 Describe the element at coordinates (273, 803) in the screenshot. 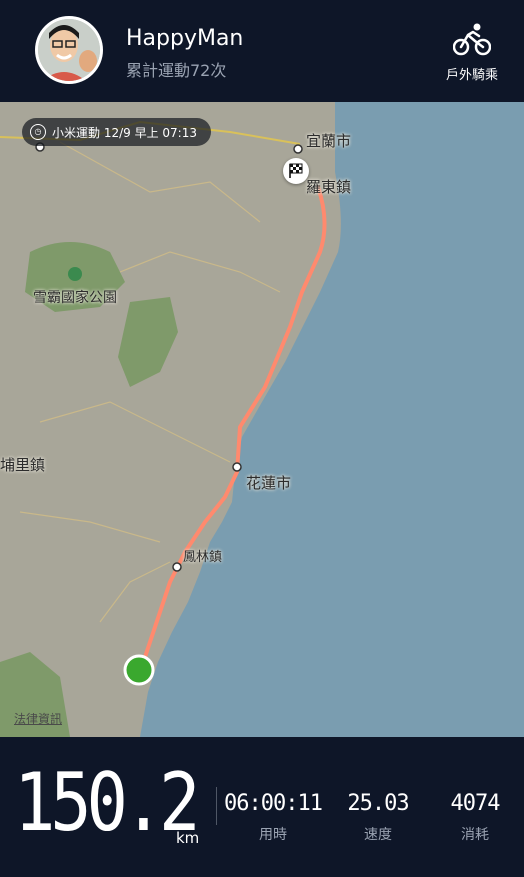

I see `stat-duration-value: 06:00:11` at that location.